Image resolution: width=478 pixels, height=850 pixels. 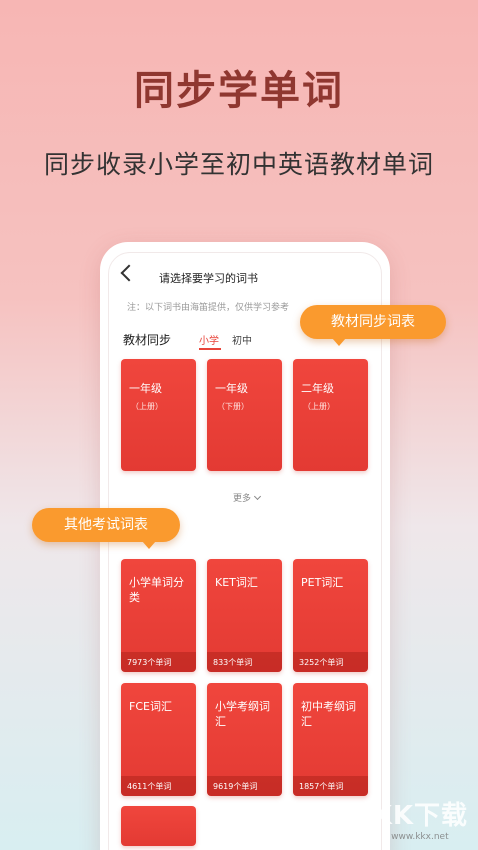 What do you see at coordinates (158, 826) in the screenshot?
I see `exam-card-partial` at bounding box center [158, 826].